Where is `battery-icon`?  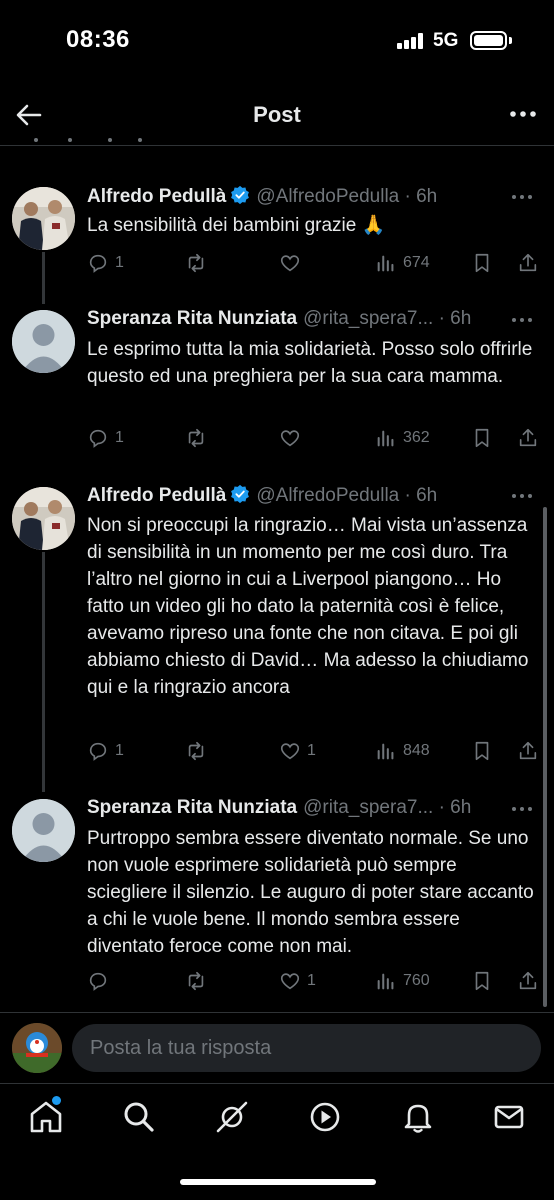
battery-icon is located at coordinates (488, 40).